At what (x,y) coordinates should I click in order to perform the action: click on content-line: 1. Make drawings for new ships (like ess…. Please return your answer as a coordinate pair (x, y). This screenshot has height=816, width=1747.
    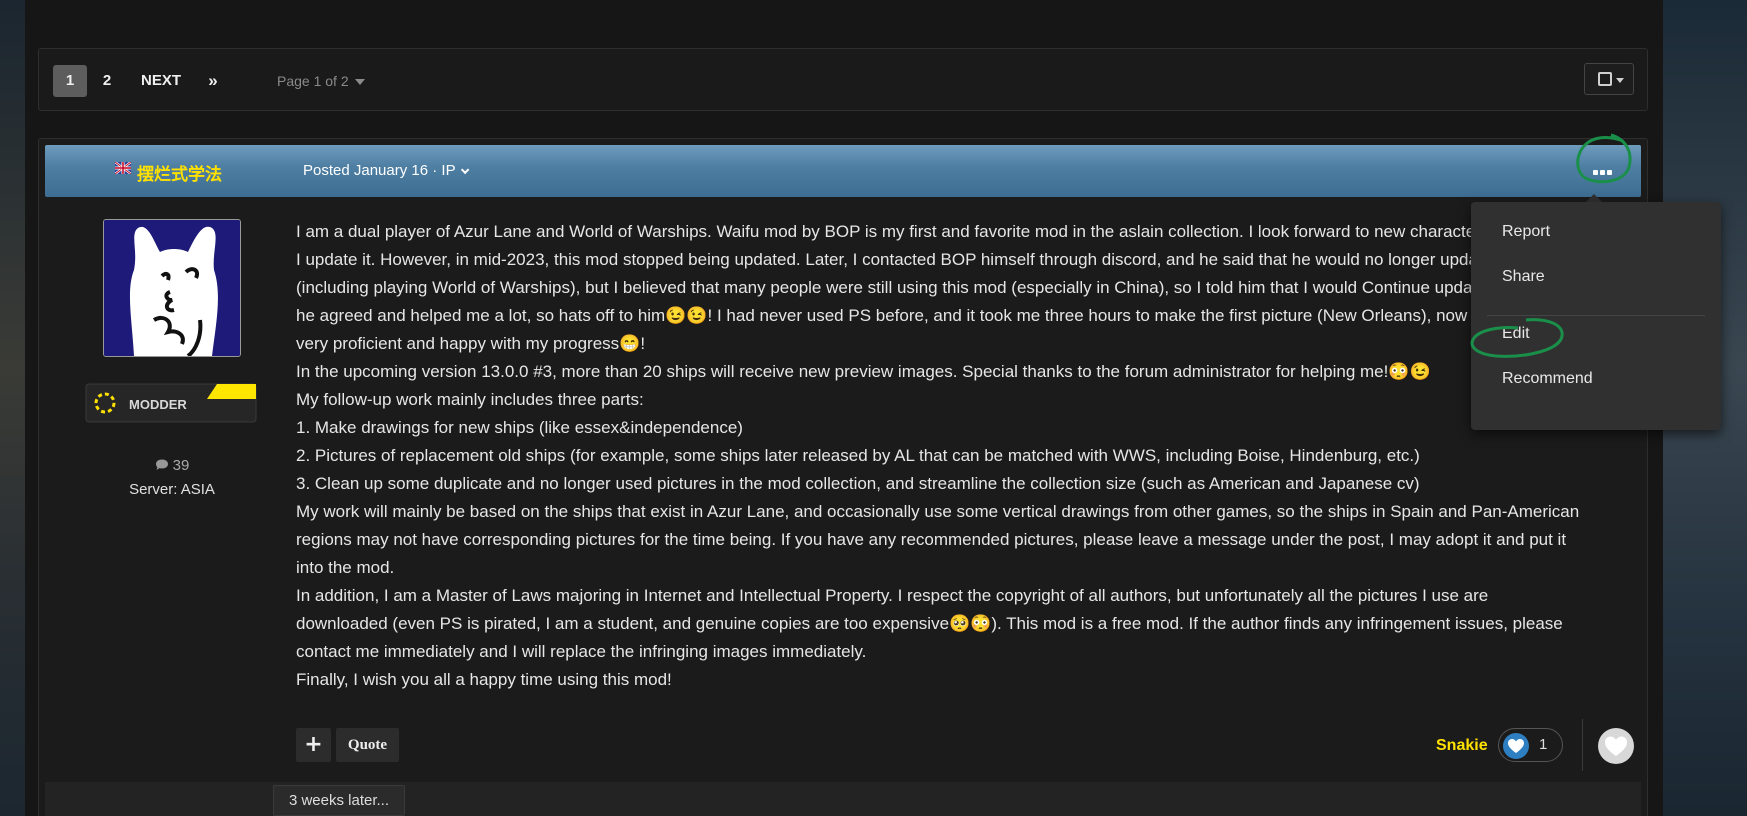
    Looking at the image, I should click on (519, 427).